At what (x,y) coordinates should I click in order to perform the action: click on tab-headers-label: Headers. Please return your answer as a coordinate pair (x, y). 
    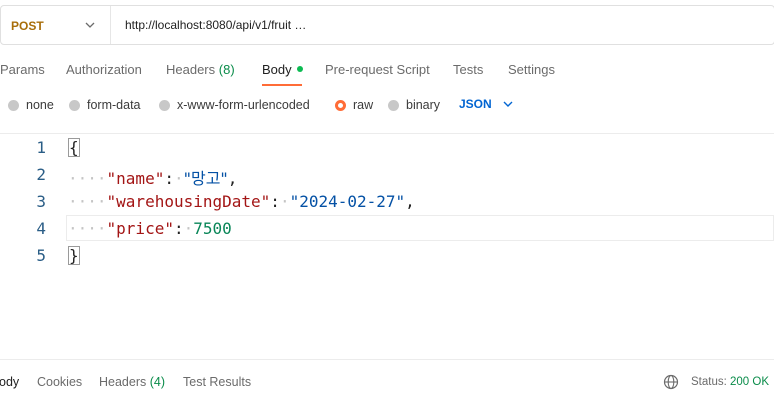
    Looking at the image, I should click on (191, 69).